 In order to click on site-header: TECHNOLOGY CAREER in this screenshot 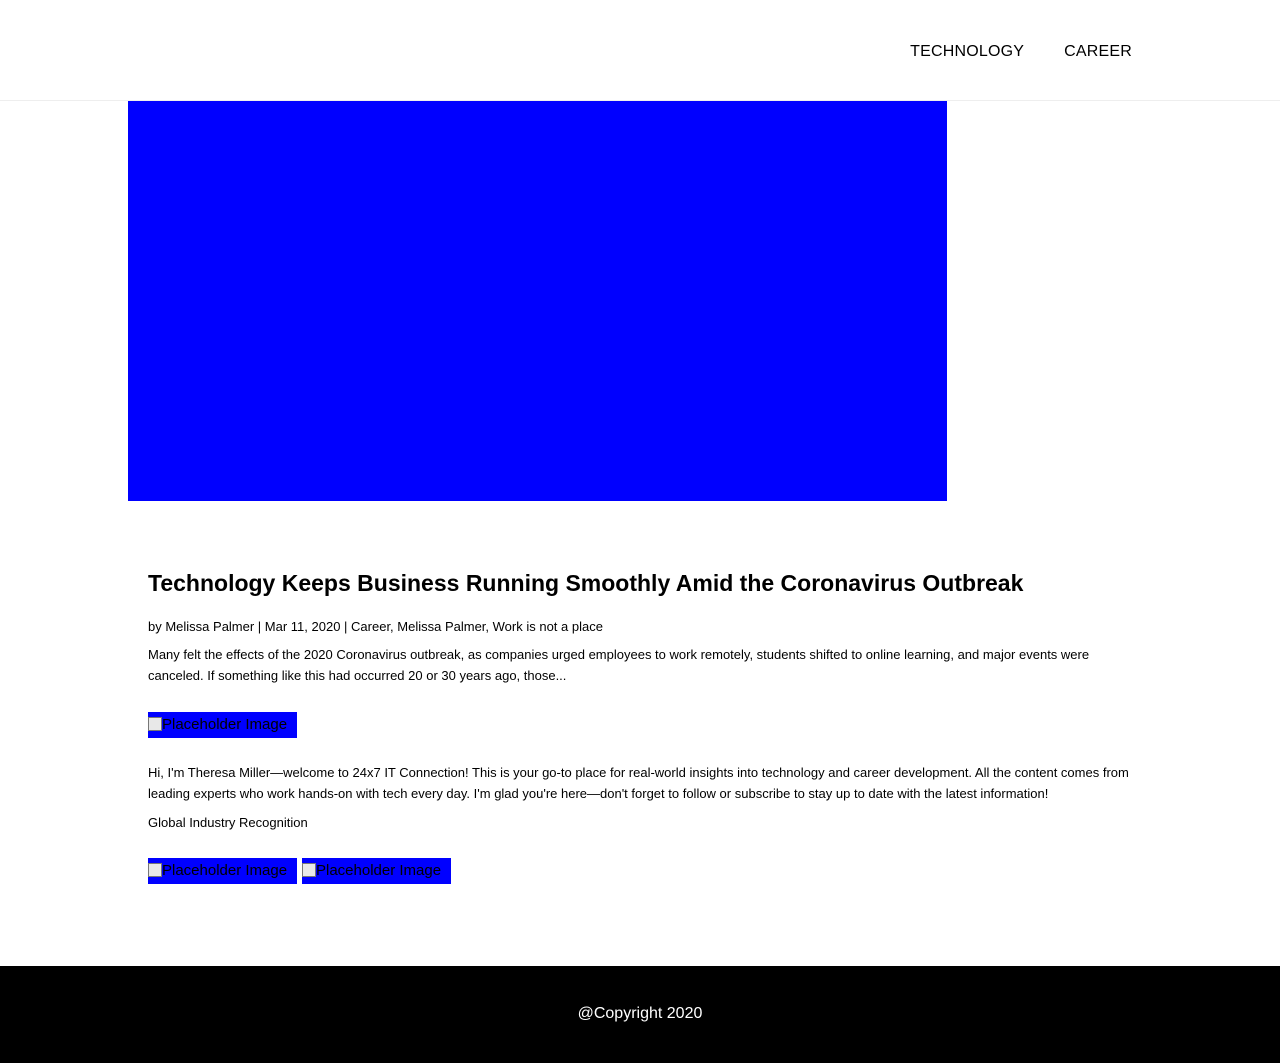, I will do `click(640, 50)`.